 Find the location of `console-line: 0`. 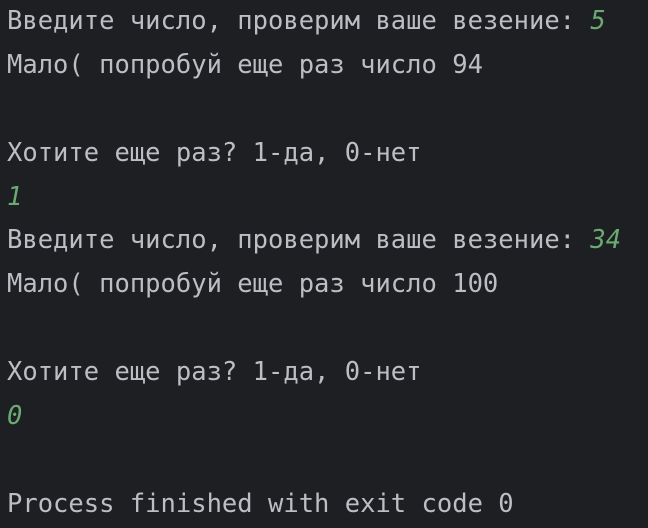

console-line: 0 is located at coordinates (327, 417).